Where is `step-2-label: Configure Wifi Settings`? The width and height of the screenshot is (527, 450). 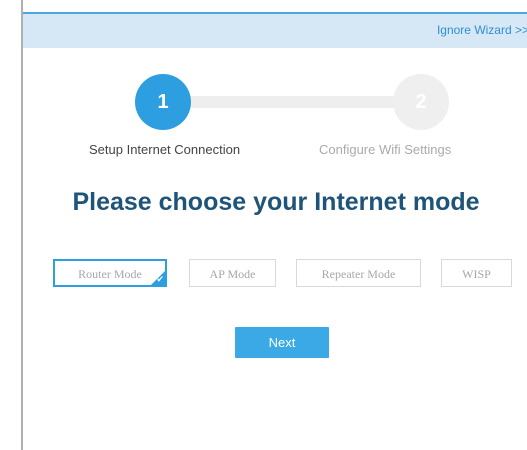 step-2-label: Configure Wifi Settings is located at coordinates (385, 149).